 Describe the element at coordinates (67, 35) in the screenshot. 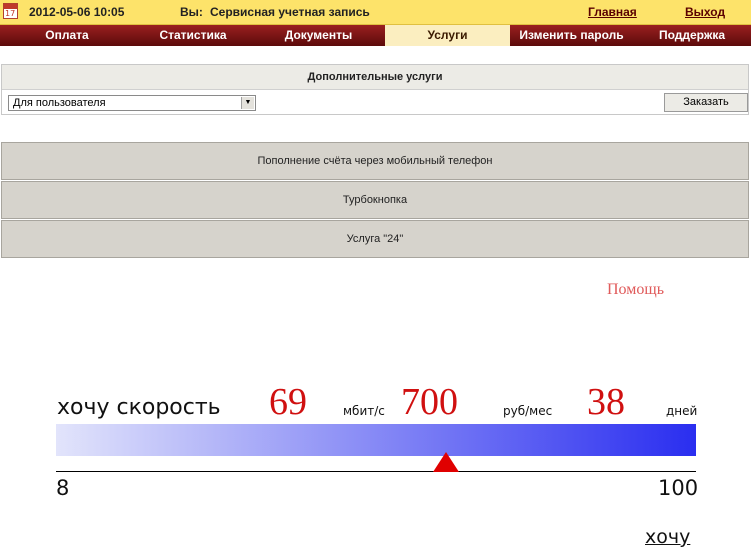

I see `nav-item-payment: Оплата` at that location.